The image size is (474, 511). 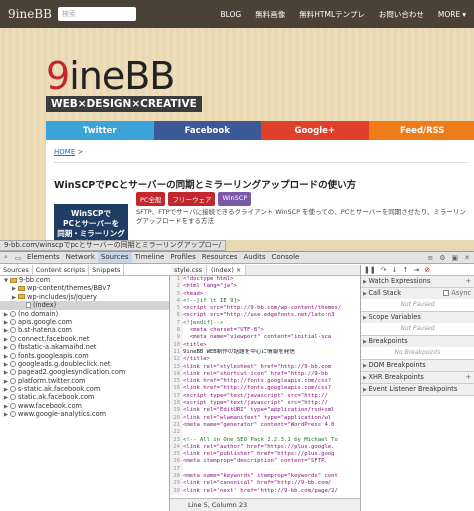 What do you see at coordinates (84, 389) in the screenshot?
I see `tree-item: ▶ s-static.ak.facebook.com` at bounding box center [84, 389].